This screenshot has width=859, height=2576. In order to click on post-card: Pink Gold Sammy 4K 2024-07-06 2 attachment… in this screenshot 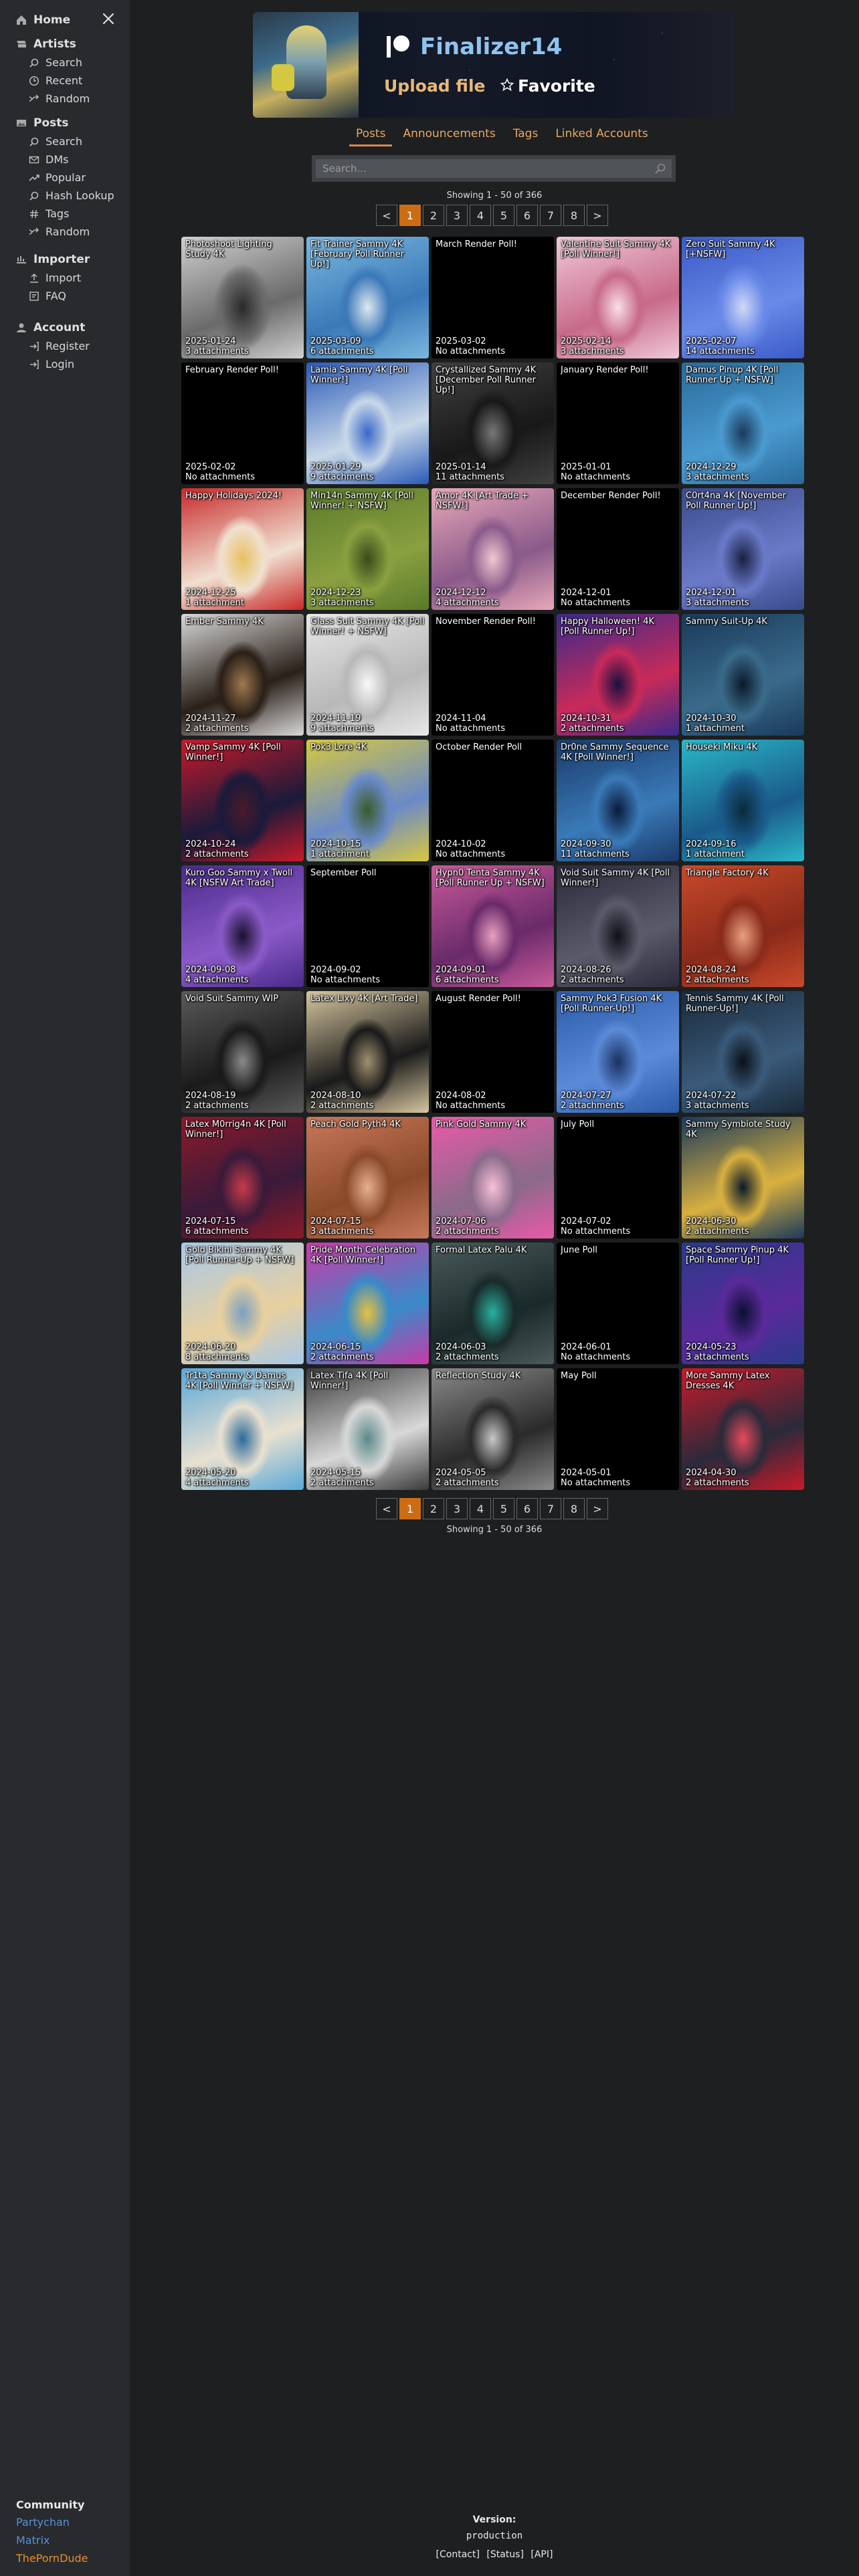, I will do `click(493, 1178)`.